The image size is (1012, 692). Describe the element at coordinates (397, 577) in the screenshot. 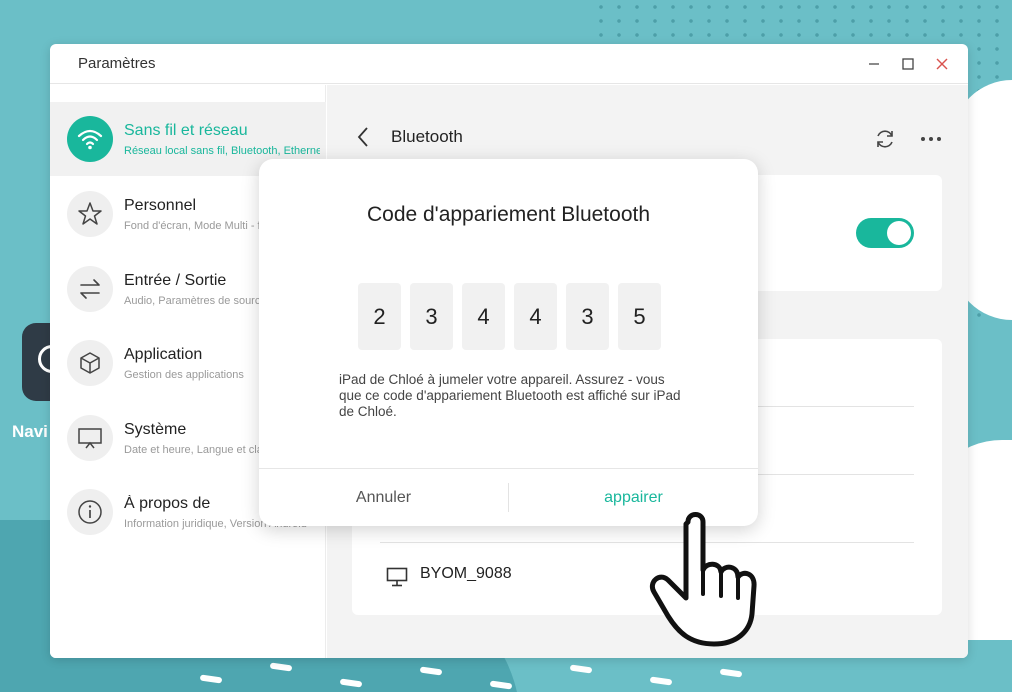

I see `monitor-icon` at that location.